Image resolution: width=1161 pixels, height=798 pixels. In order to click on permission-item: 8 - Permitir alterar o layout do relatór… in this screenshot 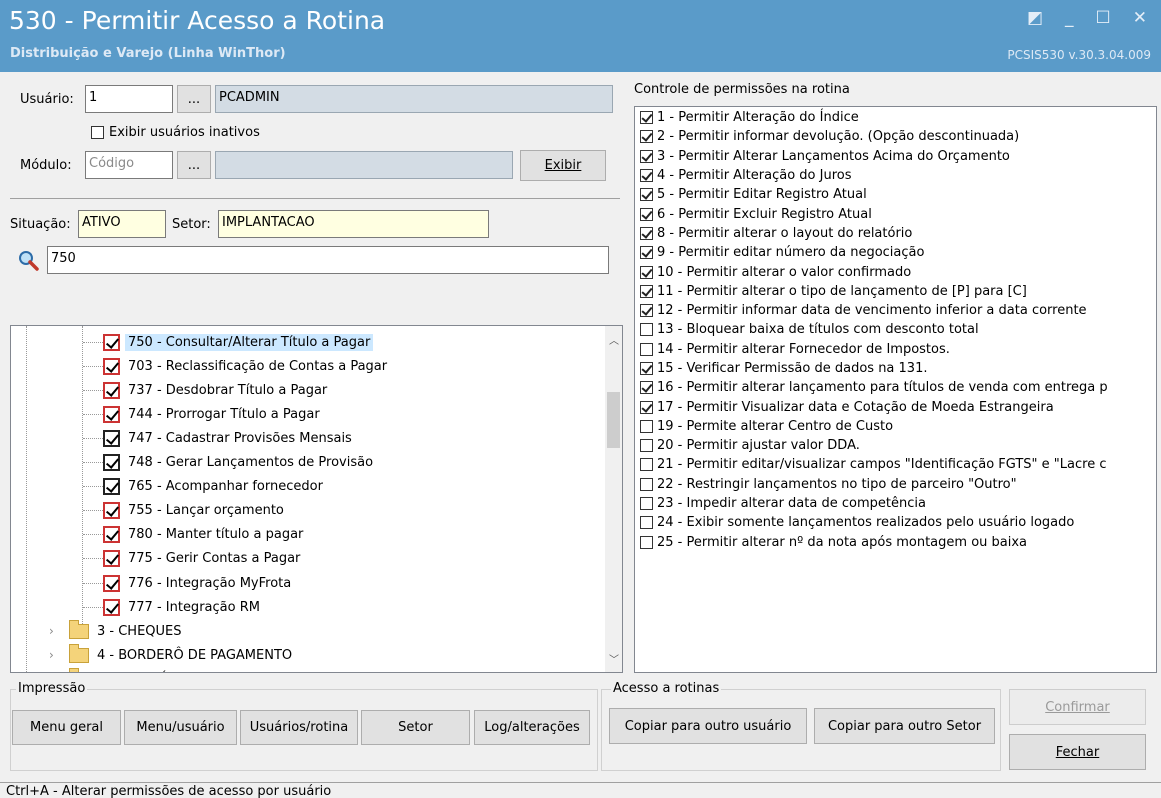, I will do `click(895, 233)`.